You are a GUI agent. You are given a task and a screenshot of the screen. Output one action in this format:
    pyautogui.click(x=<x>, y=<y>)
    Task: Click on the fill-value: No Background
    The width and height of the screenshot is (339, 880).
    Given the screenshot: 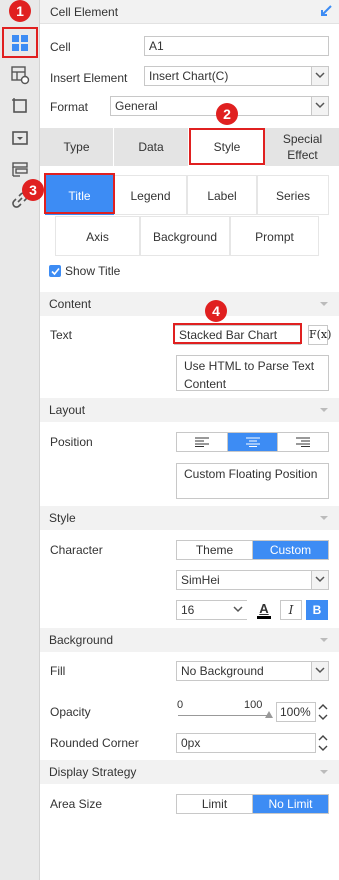 What is the action you would take?
    pyautogui.click(x=222, y=671)
    